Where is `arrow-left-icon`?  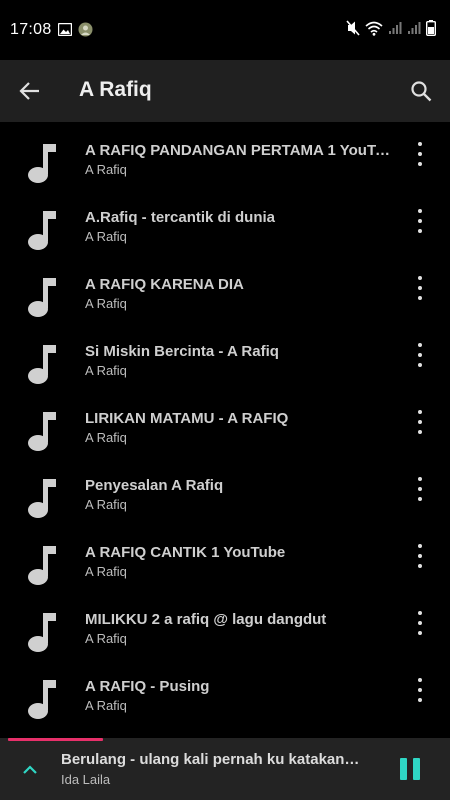
arrow-left-icon is located at coordinates (29, 91).